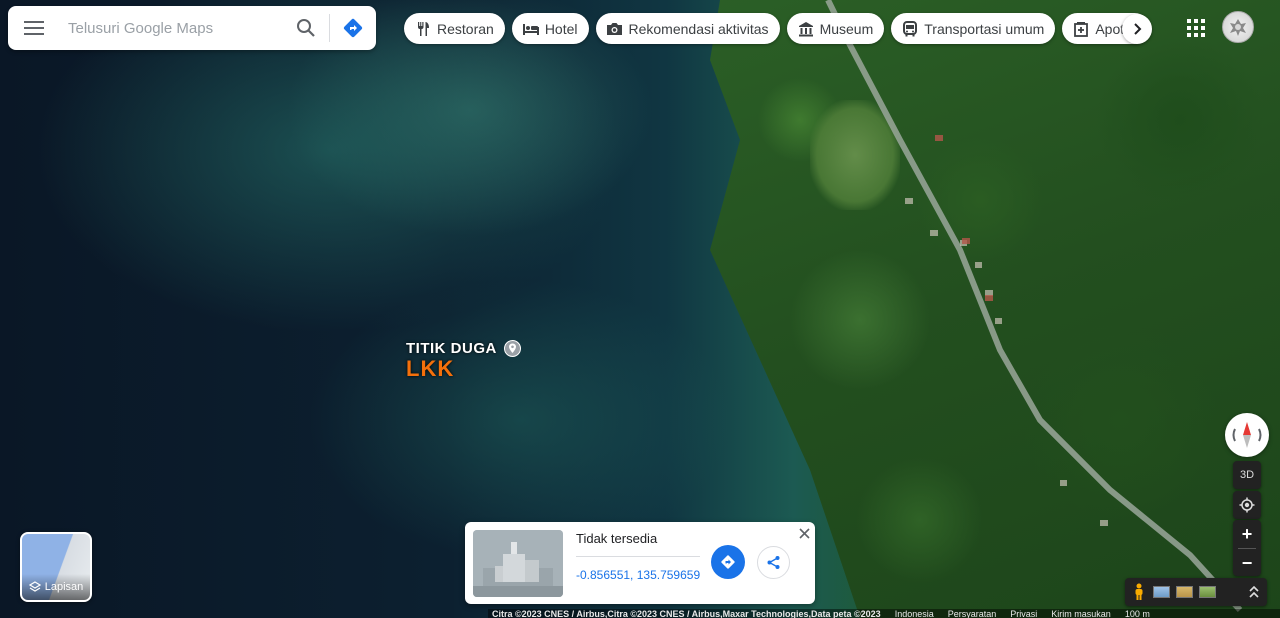 This screenshot has width=1280, height=618. Describe the element at coordinates (531, 29) in the screenshot. I see `bed-icon` at that location.